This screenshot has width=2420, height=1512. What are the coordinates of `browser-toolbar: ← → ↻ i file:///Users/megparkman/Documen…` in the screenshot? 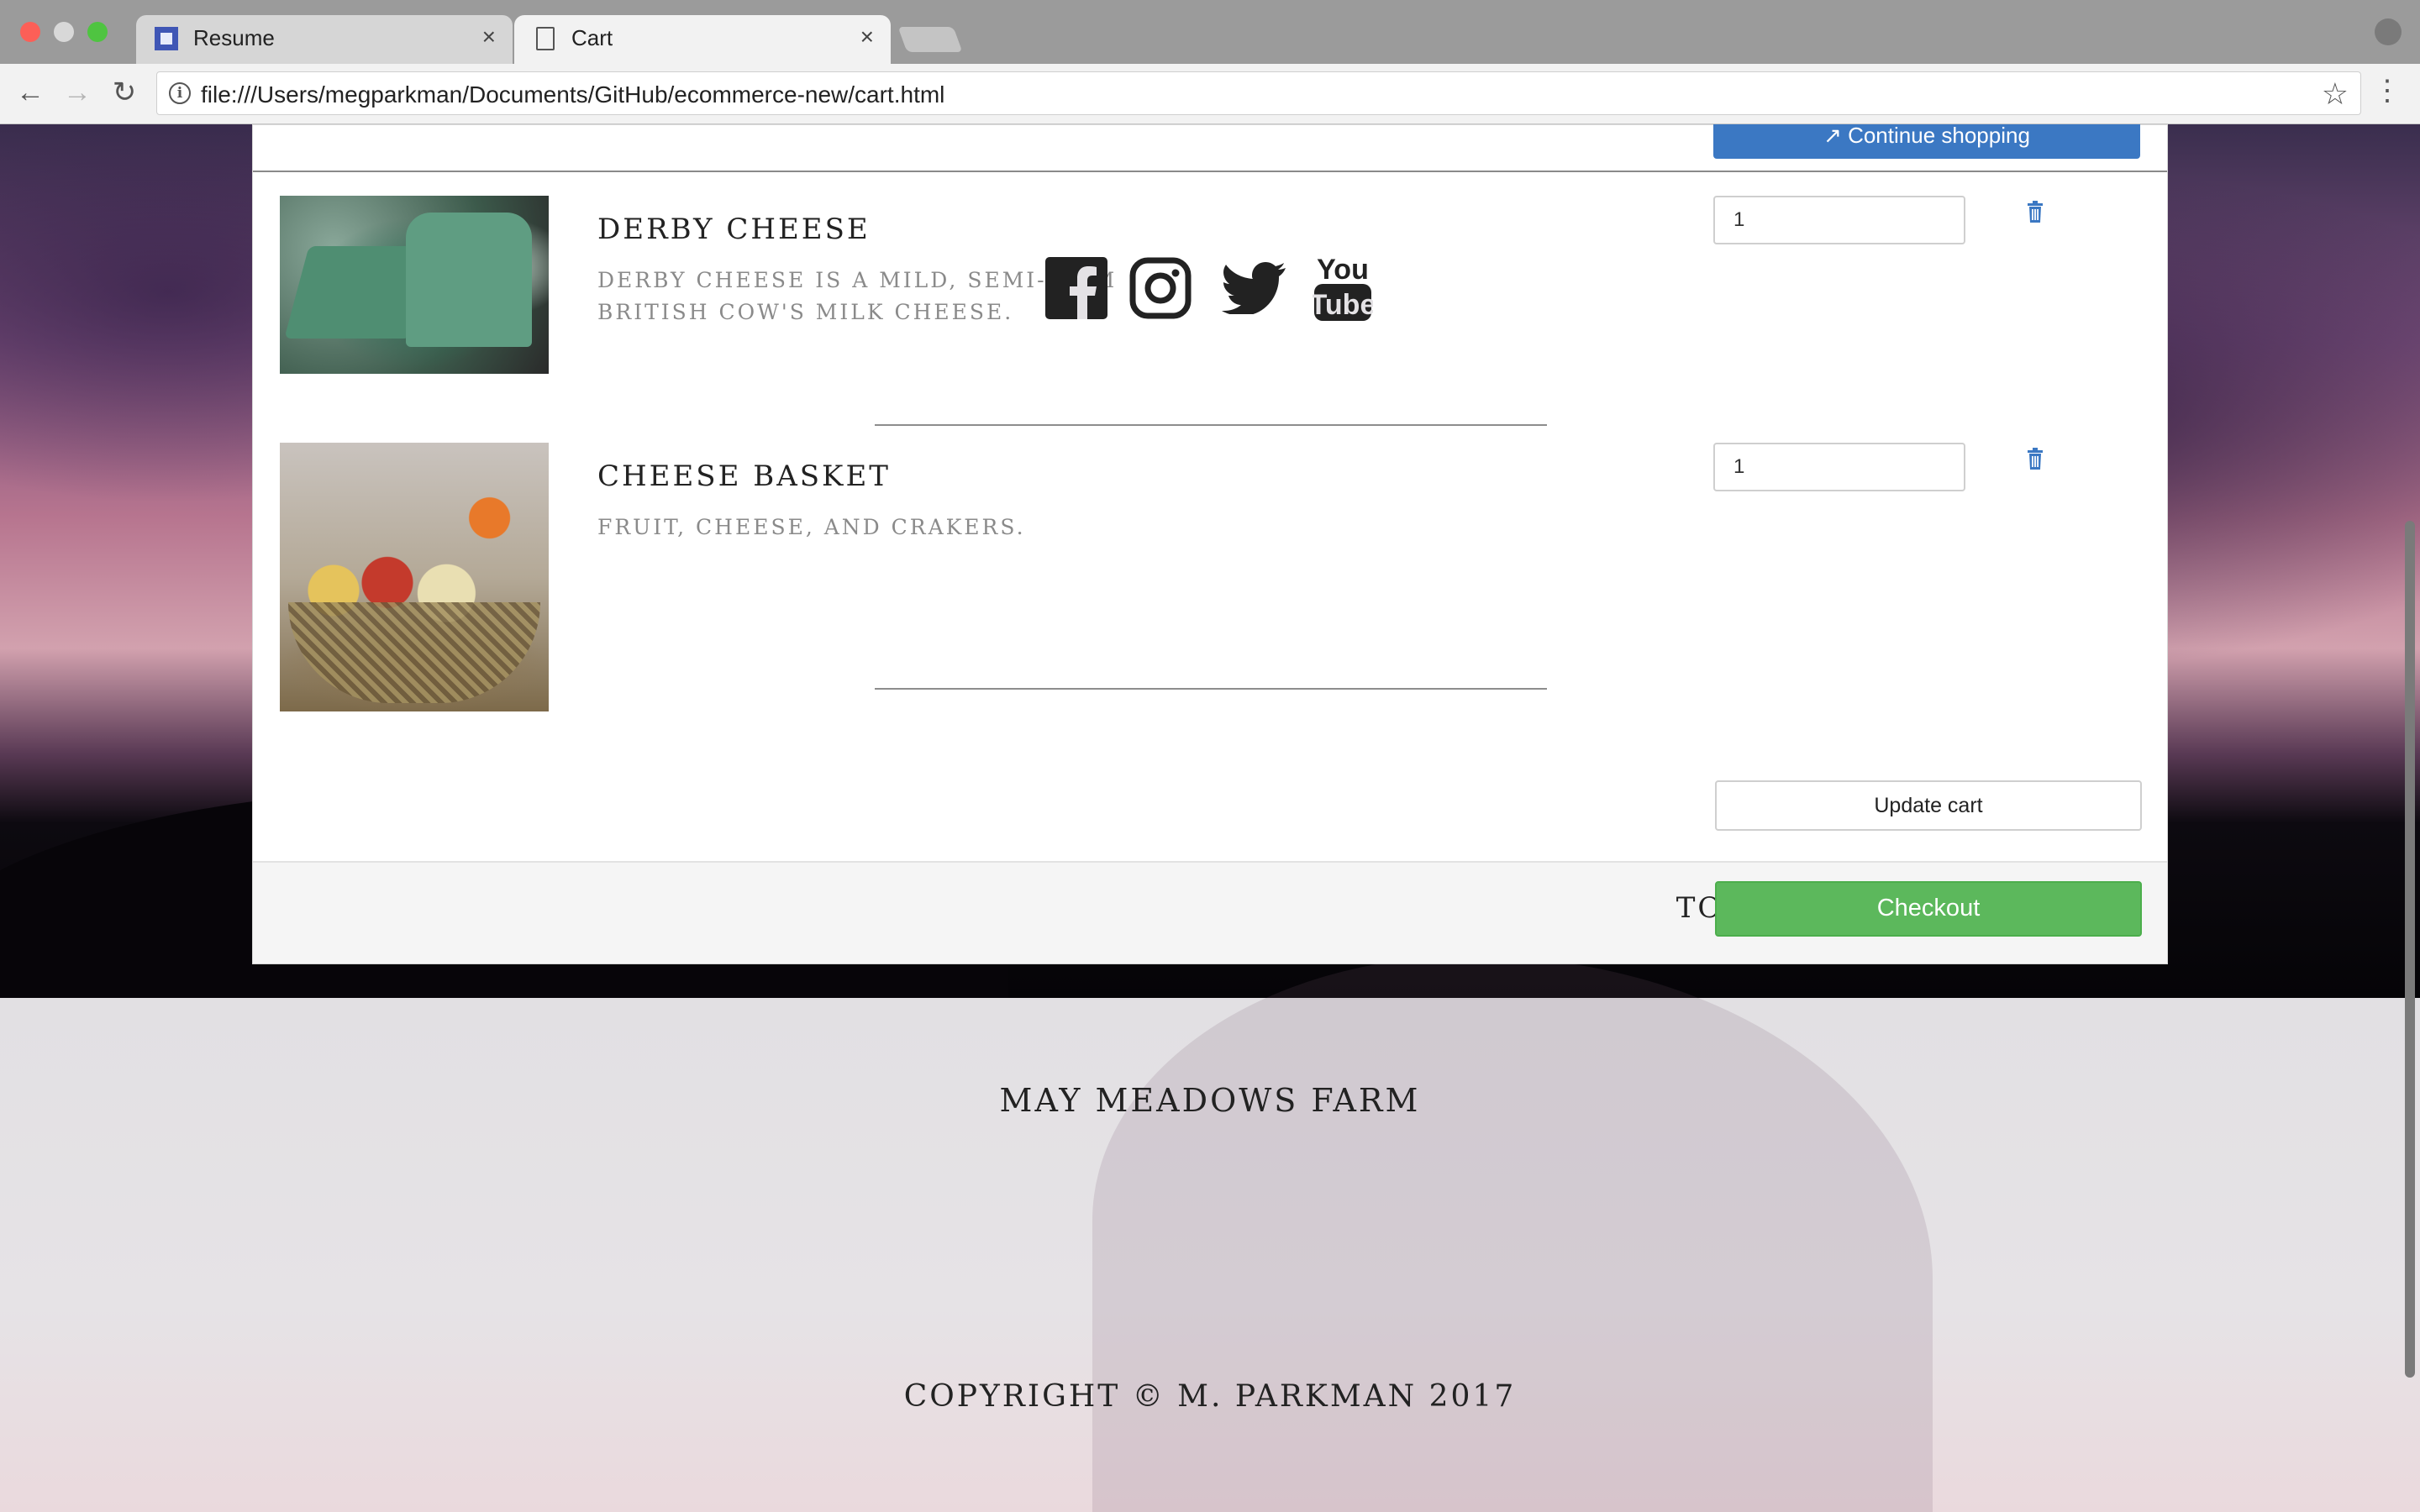 It's located at (1210, 94).